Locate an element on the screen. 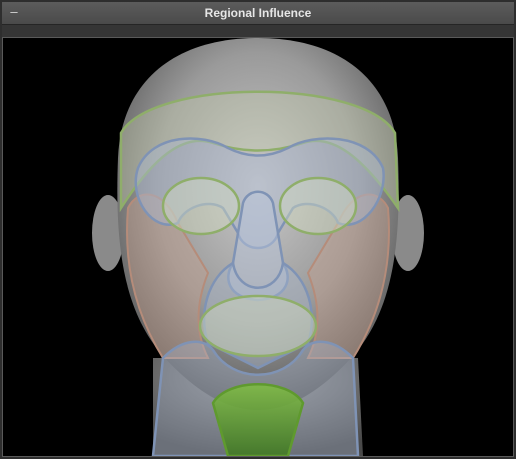  region-mouth is located at coordinates (258, 326).